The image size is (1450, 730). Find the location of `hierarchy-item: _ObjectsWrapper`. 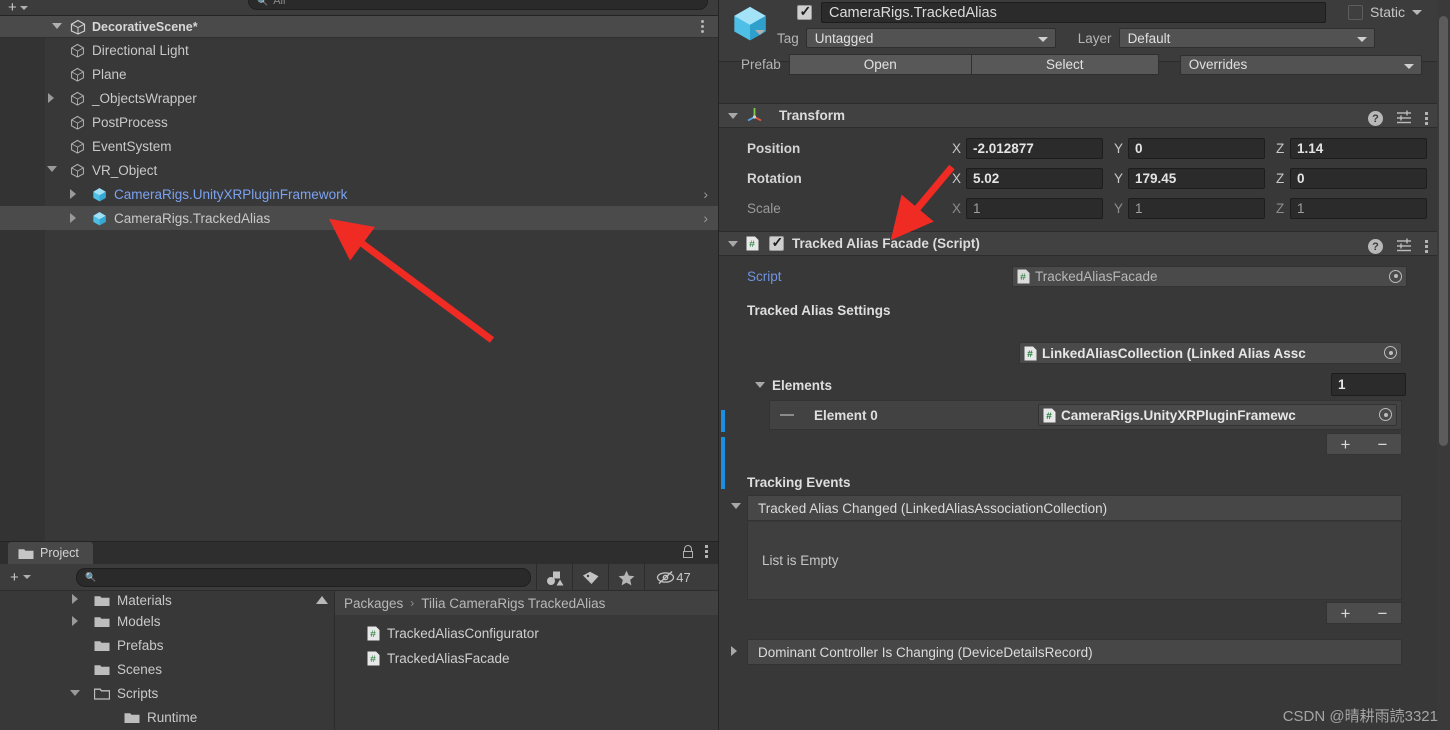

hierarchy-item: _ObjectsWrapper is located at coordinates (359, 98).